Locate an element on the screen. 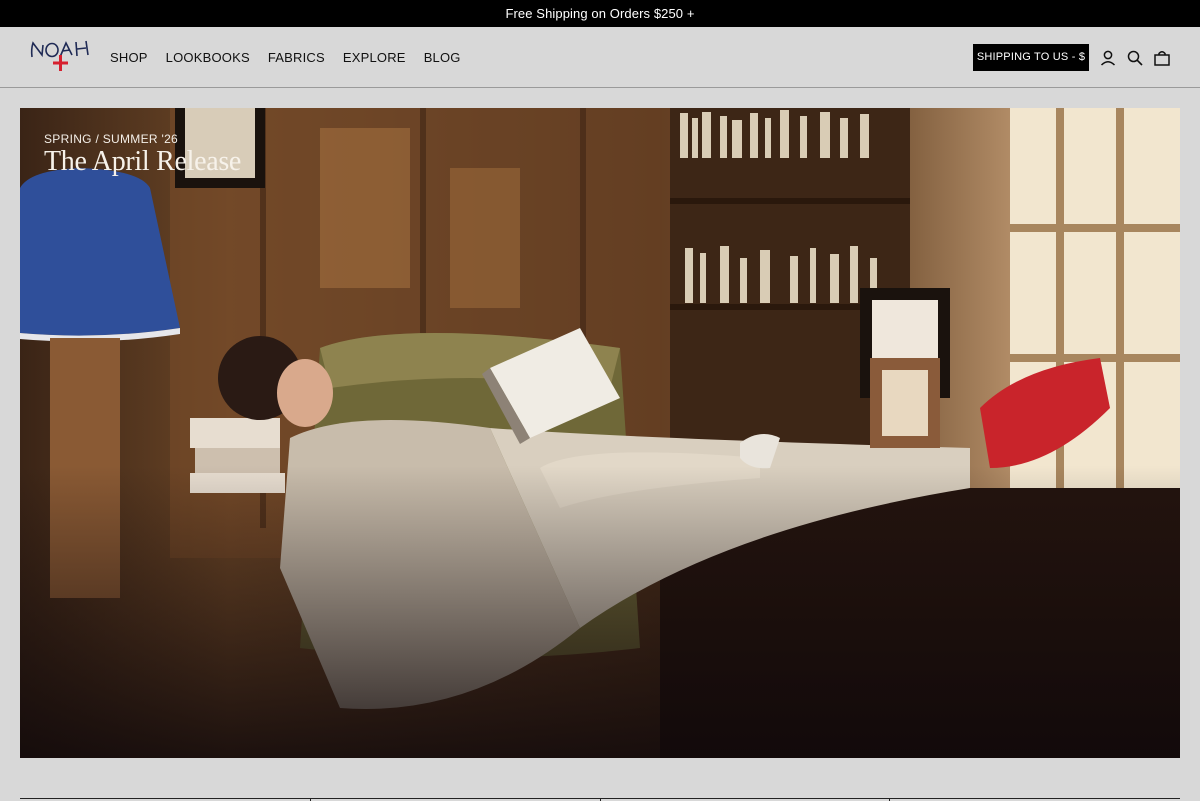 The image size is (1200, 801). nav-item-fabrics: FABRICS is located at coordinates (296, 57).